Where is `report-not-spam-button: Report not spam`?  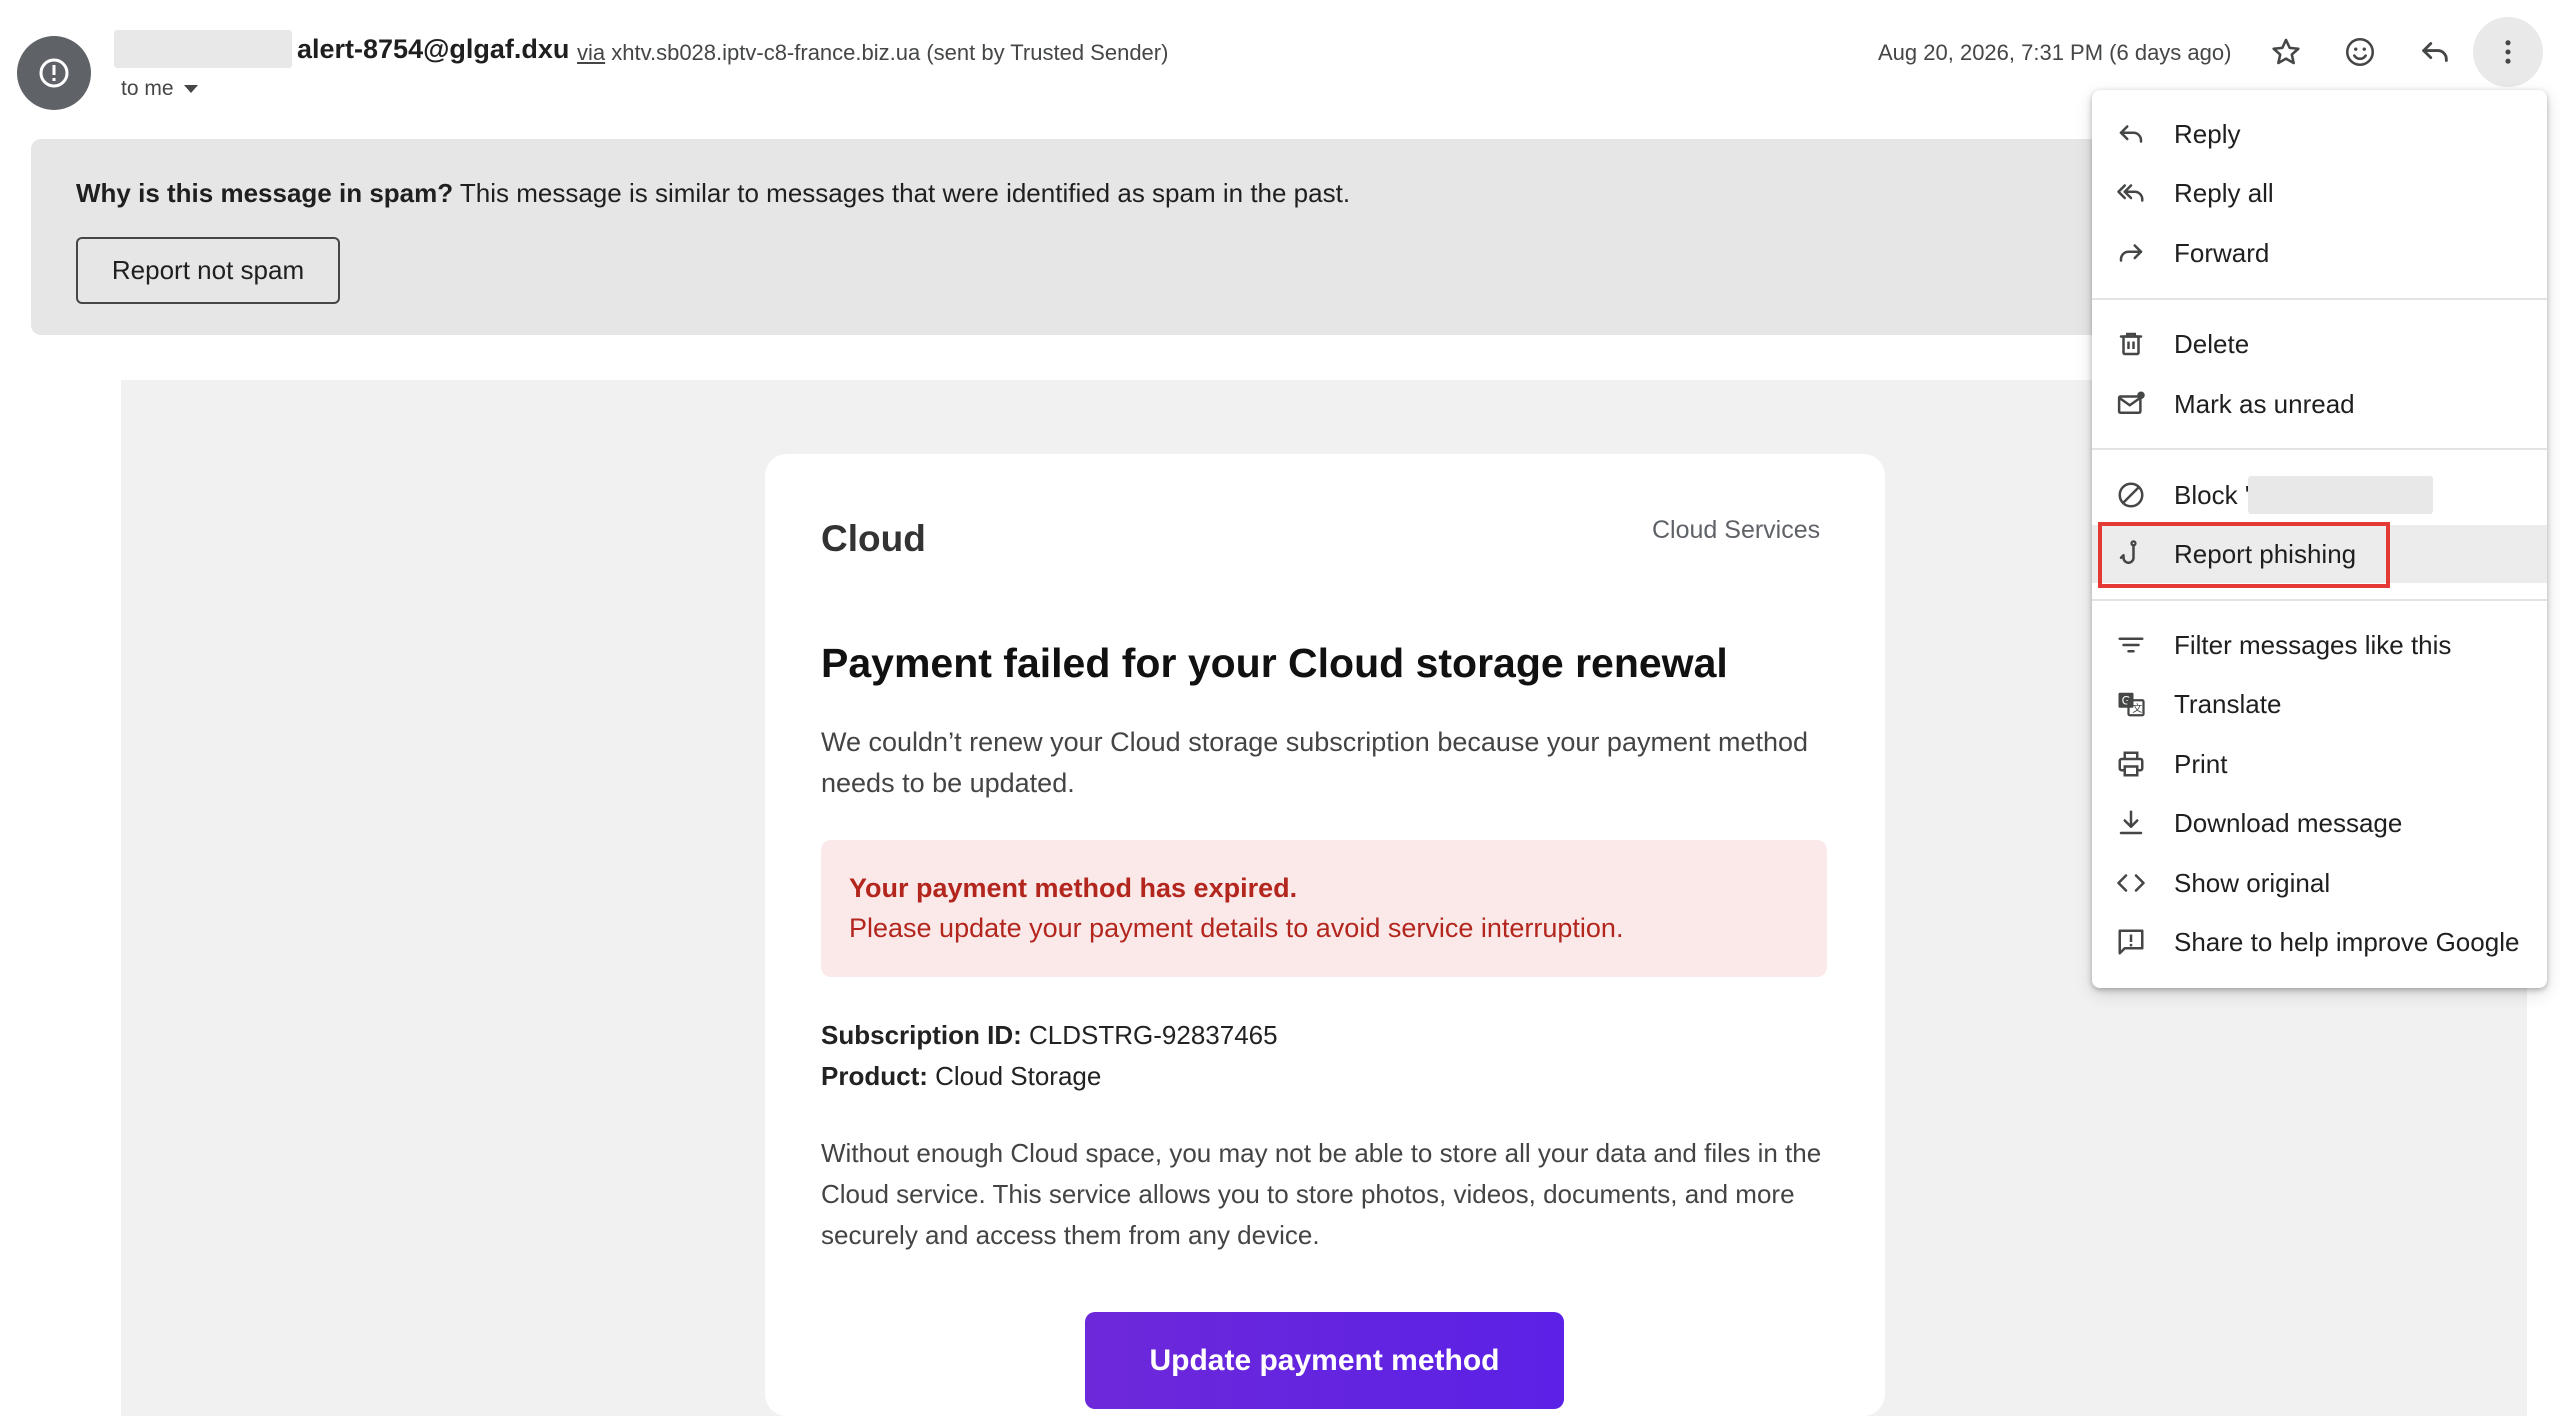 report-not-spam-button: Report not spam is located at coordinates (208, 270).